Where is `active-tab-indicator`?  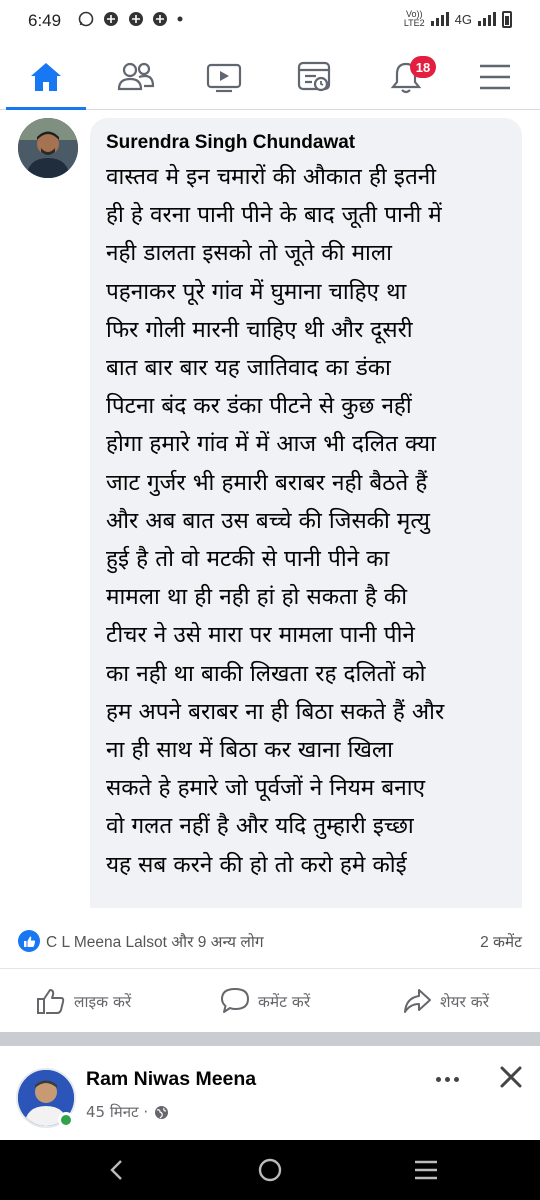 active-tab-indicator is located at coordinates (46, 108).